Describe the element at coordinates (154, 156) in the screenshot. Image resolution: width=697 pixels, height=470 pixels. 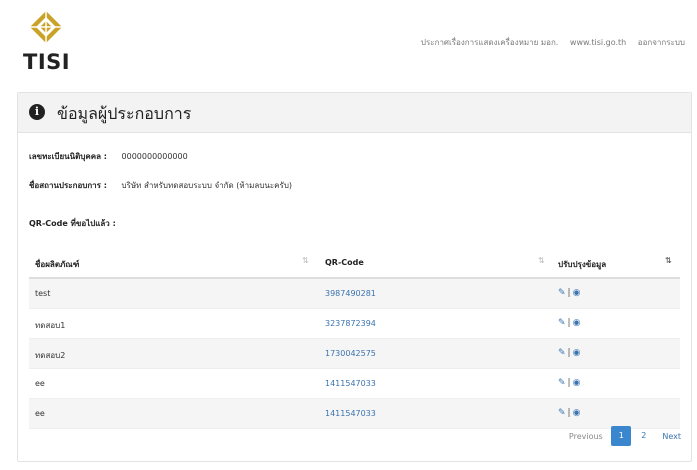
I see `registration-number-value: 0000000000000` at that location.